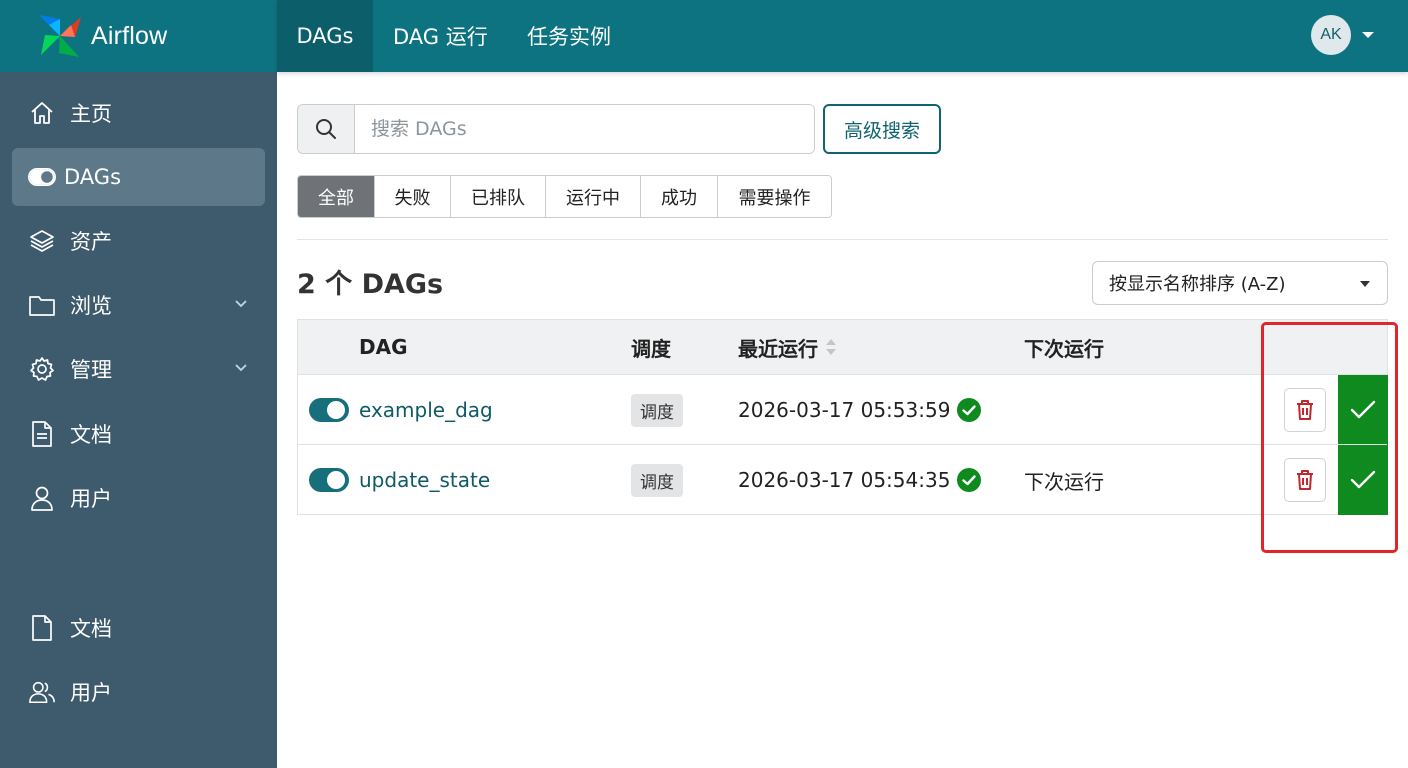 Image resolution: width=1408 pixels, height=768 pixels. I want to click on layers-icon, so click(42, 241).